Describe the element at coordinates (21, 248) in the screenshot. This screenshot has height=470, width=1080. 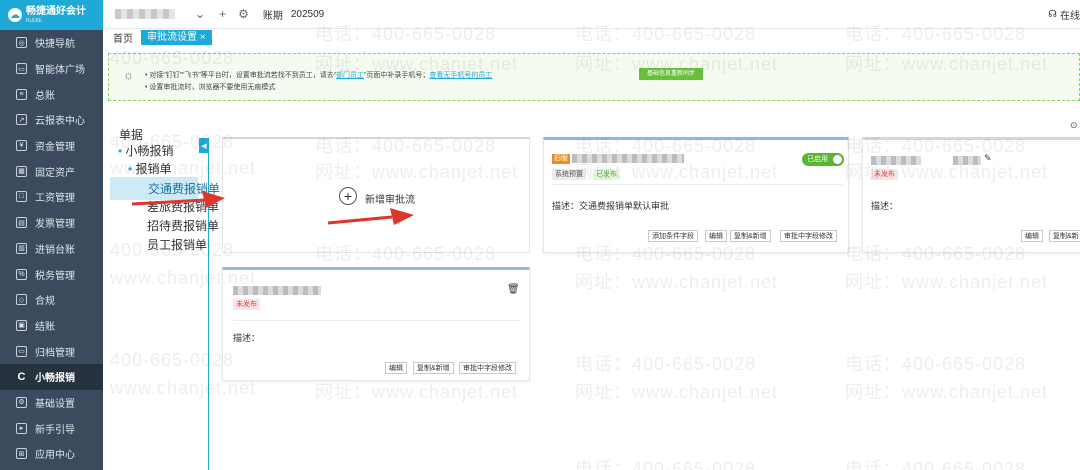
I see `inventory-icon: ▥` at that location.